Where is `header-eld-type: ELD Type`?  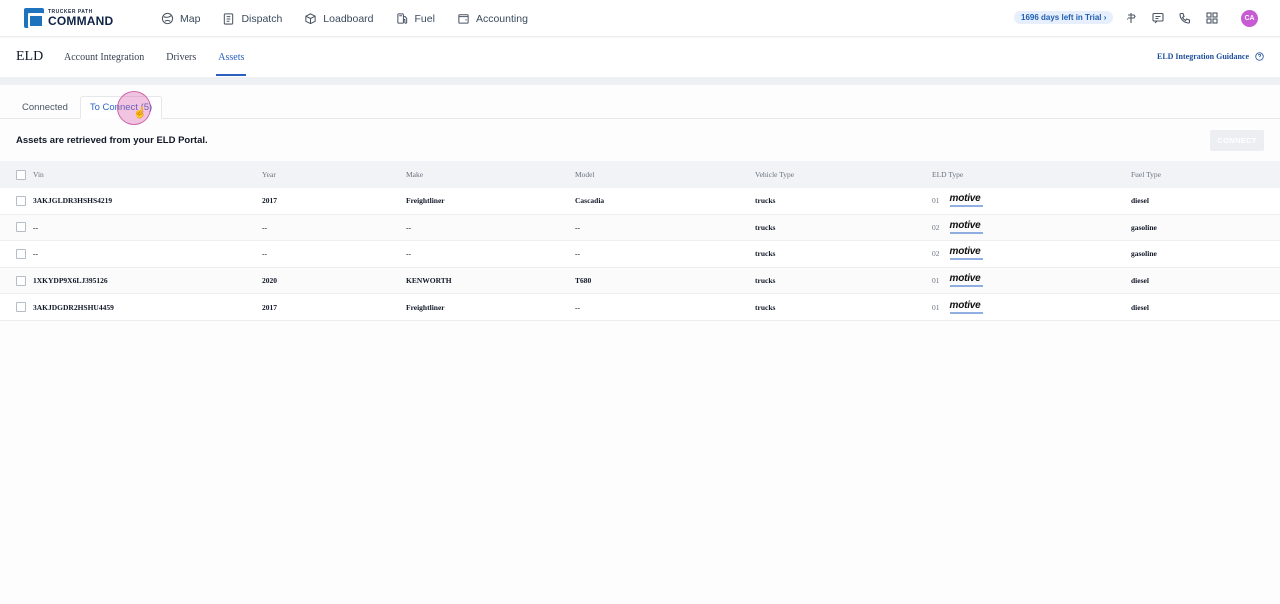
header-eld-type: ELD Type is located at coordinates (948, 174).